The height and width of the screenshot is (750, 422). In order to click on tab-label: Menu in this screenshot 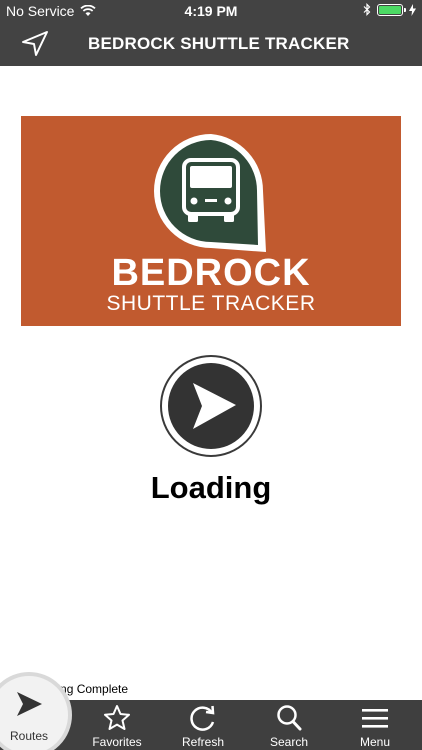, I will do `click(375, 742)`.